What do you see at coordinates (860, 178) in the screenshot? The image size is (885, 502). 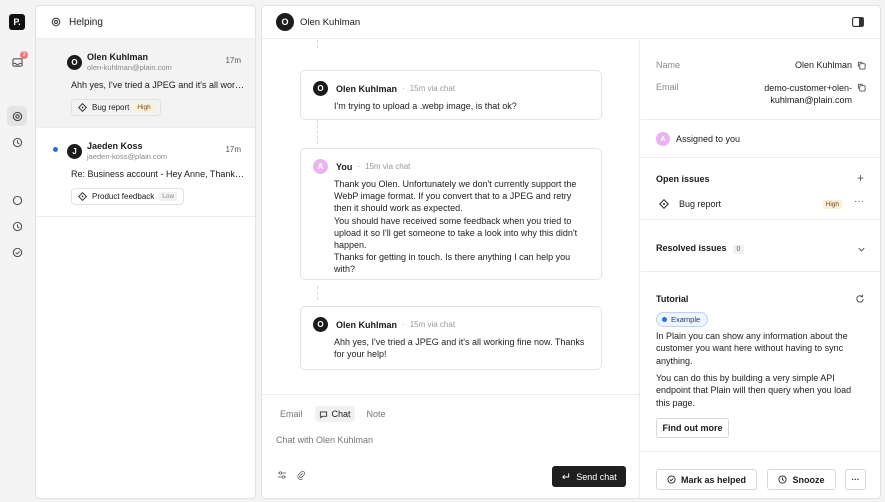 I see `add-issue-icon: +` at bounding box center [860, 178].